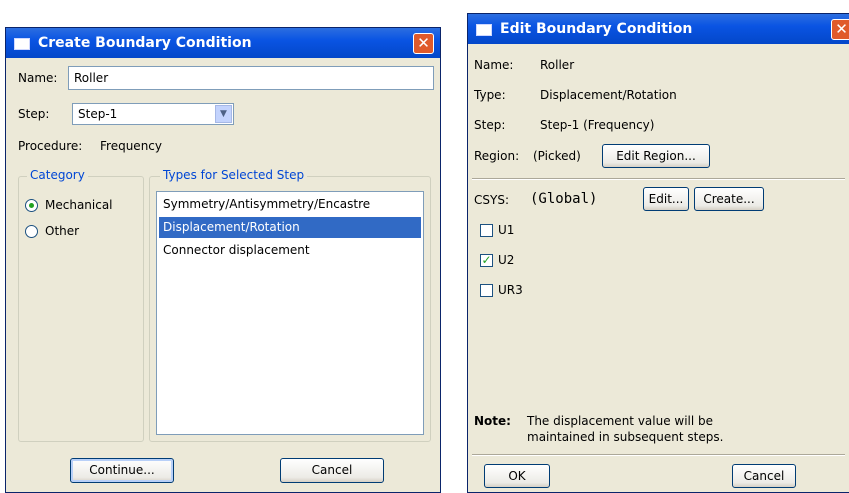 The width and height of the screenshot is (849, 493). Describe the element at coordinates (491, 200) in the screenshot. I see `csys-label: CSYS:` at that location.